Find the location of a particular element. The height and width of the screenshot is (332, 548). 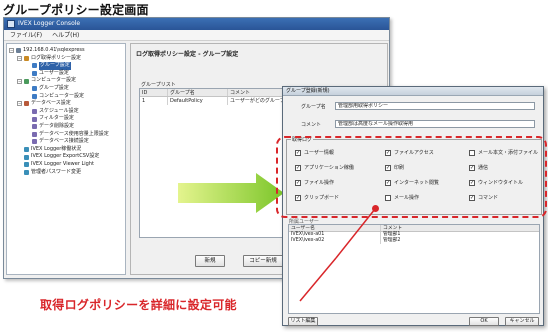

callout-dot is located at coordinates (375, 208).